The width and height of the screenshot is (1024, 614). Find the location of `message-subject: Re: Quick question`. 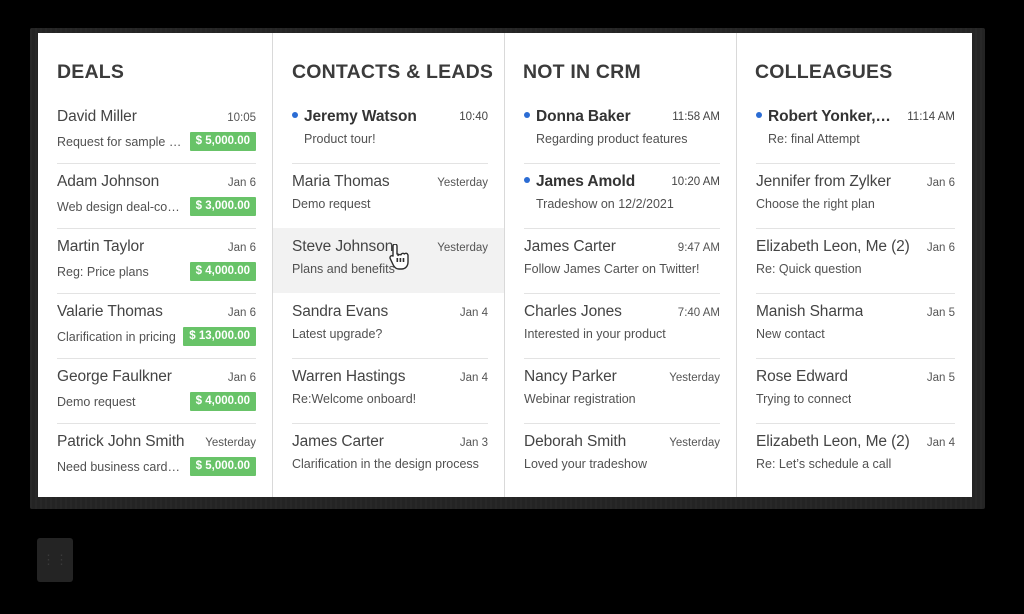

message-subject: Re: Quick question is located at coordinates (809, 269).